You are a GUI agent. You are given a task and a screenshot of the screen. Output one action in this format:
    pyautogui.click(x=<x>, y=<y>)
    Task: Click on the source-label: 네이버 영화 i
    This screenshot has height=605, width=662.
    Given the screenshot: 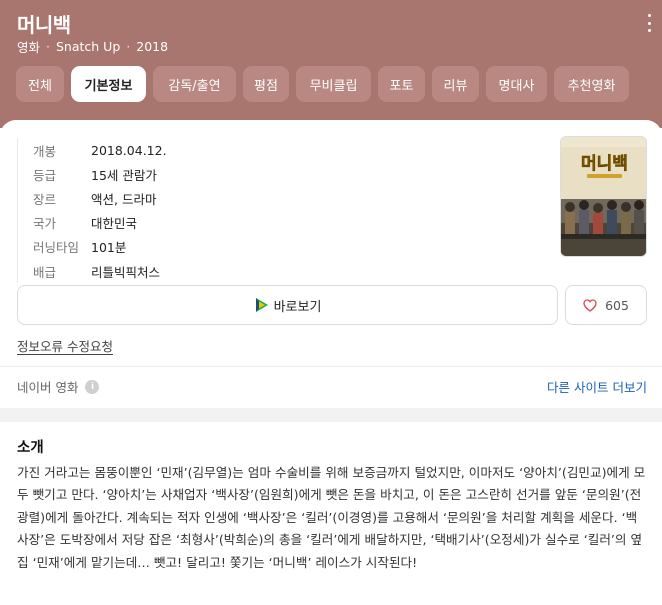 What is the action you would take?
    pyautogui.click(x=58, y=386)
    